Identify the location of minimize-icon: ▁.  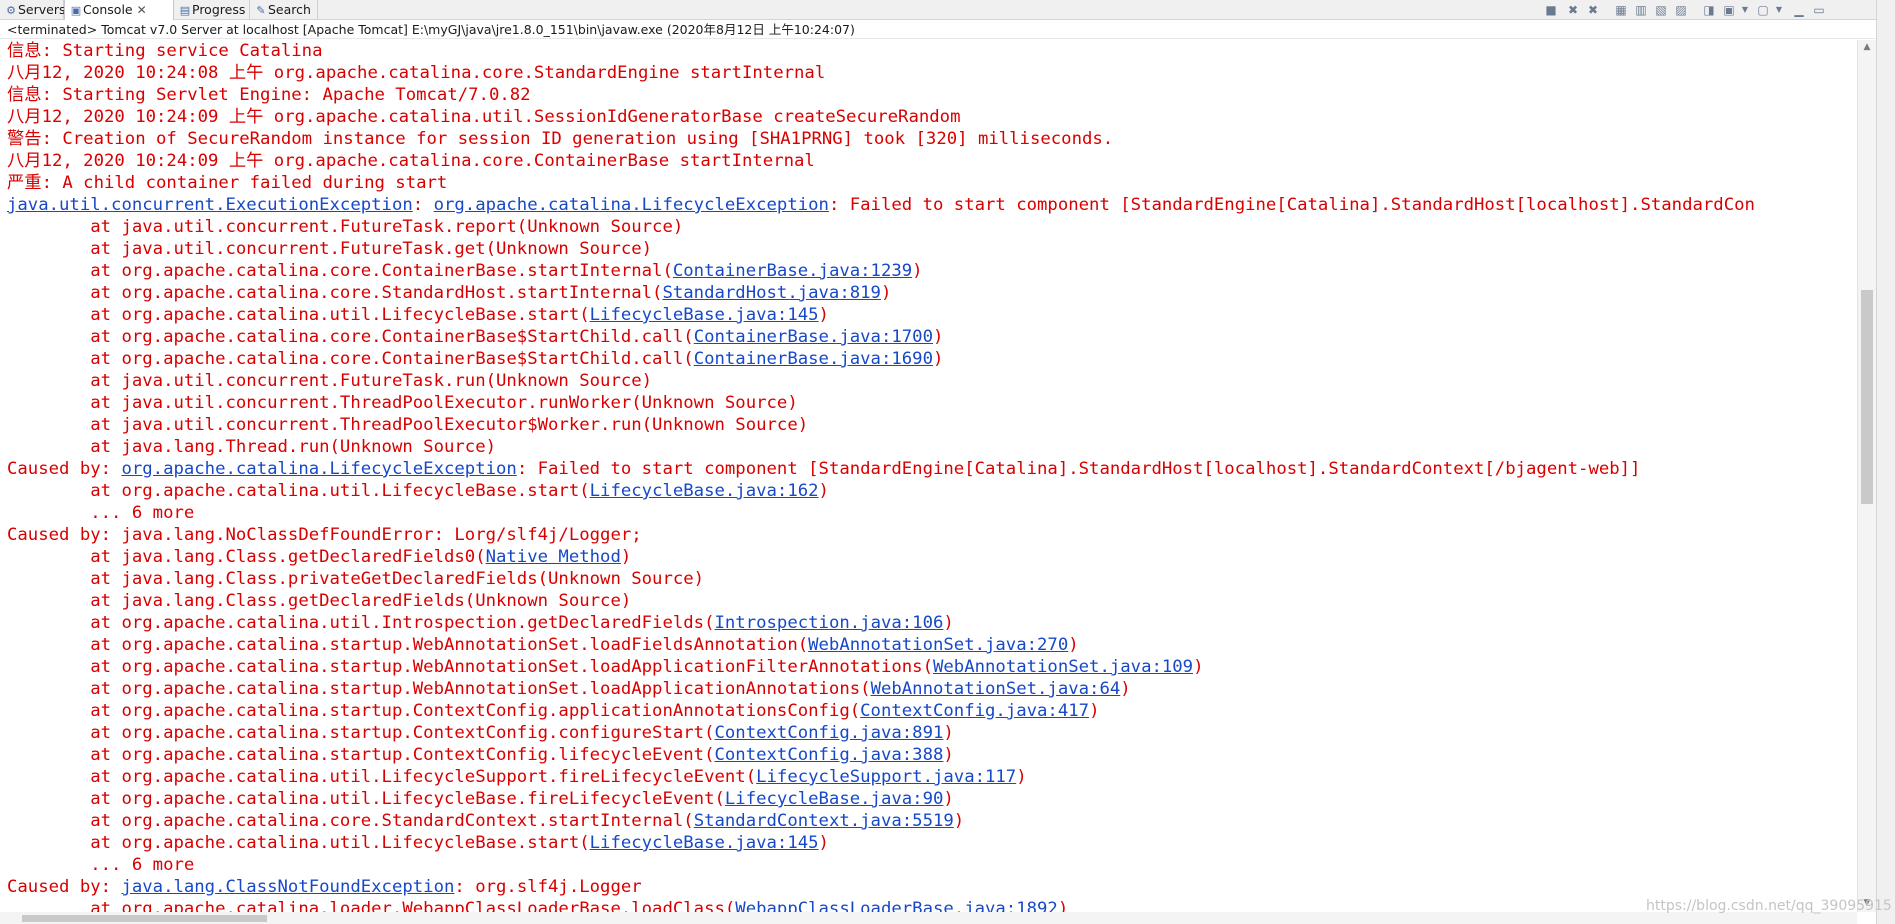
(1799, 10).